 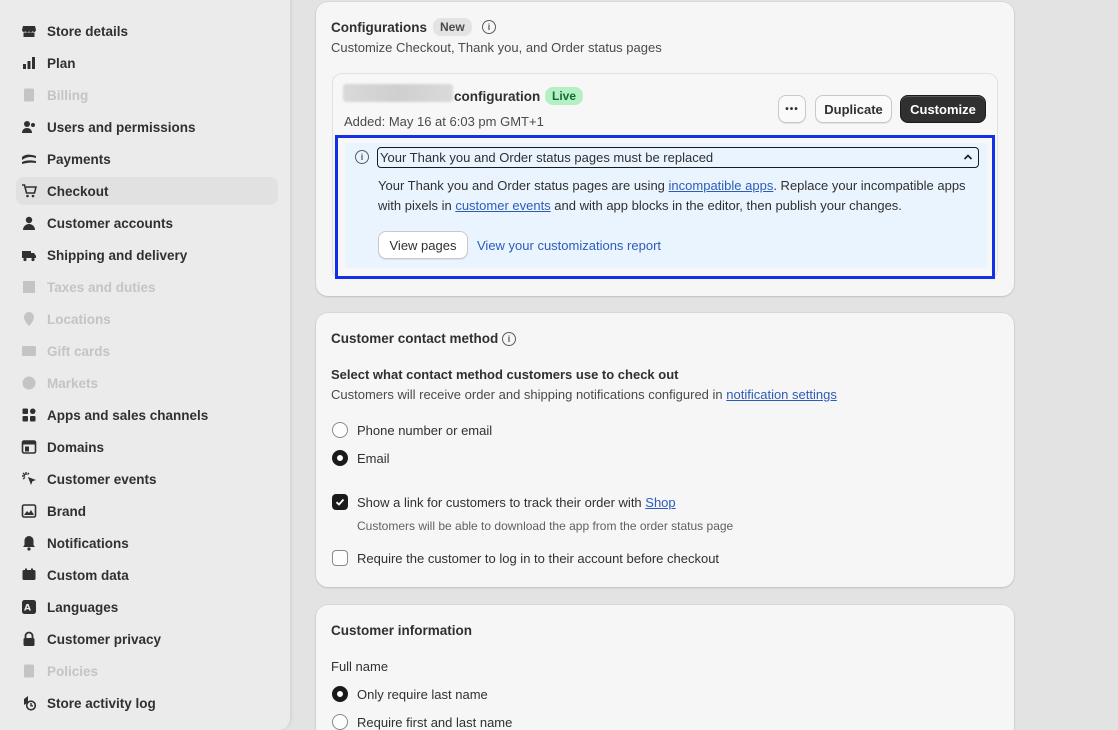 I want to click on radio-phone-or-email, so click(x=340, y=430).